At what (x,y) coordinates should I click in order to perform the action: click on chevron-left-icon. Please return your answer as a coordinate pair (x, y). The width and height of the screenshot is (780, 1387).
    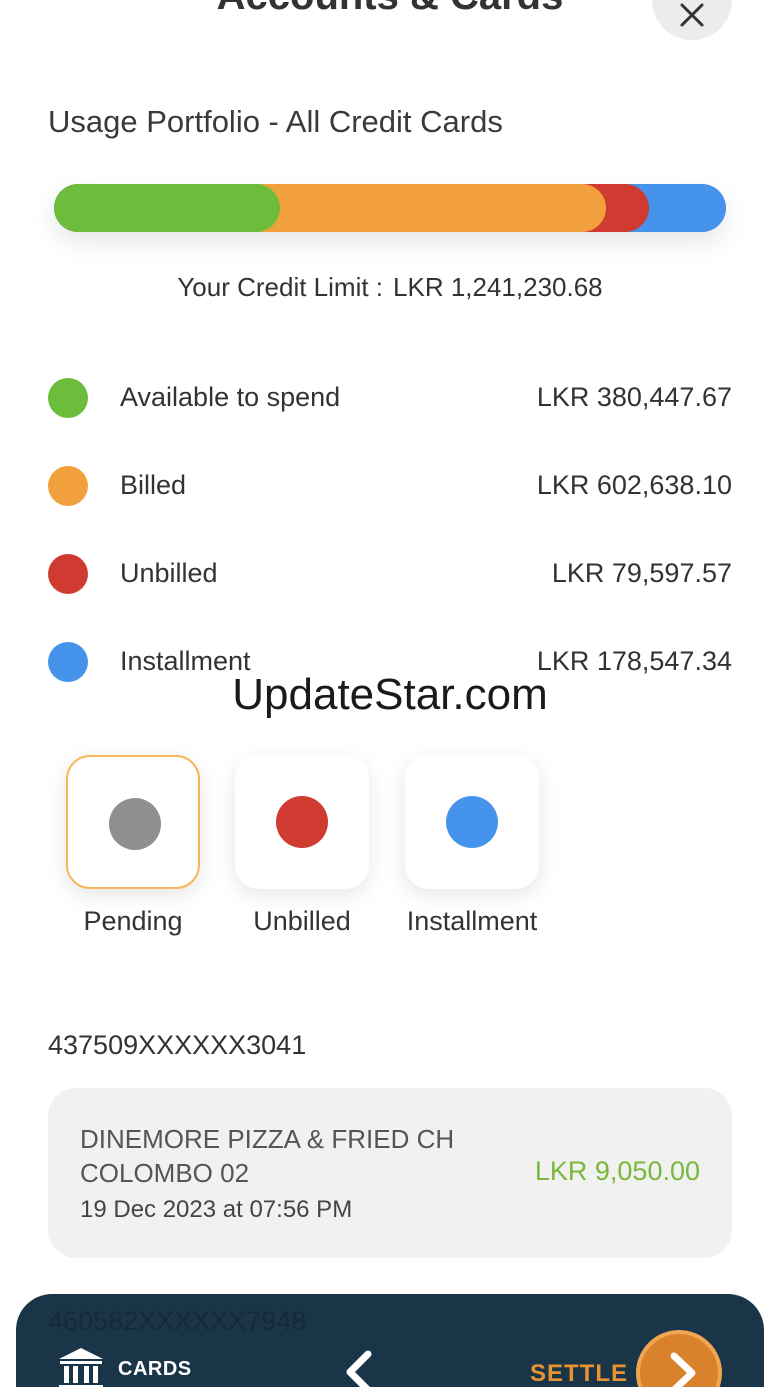
    Looking at the image, I should click on (360, 1368).